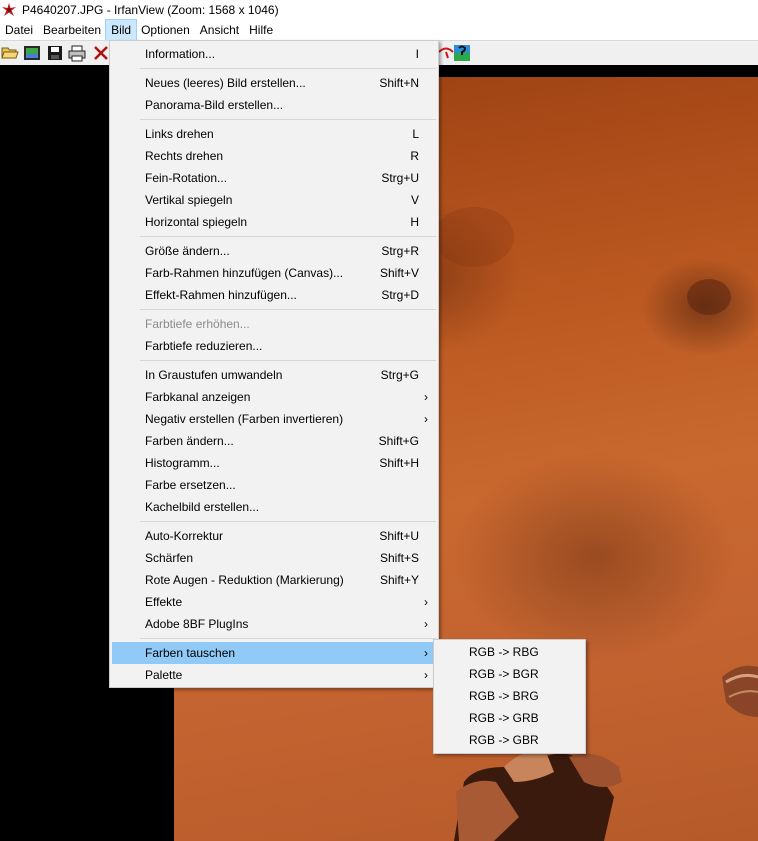  Describe the element at coordinates (101, 53) in the screenshot. I see `delete-icon` at that location.